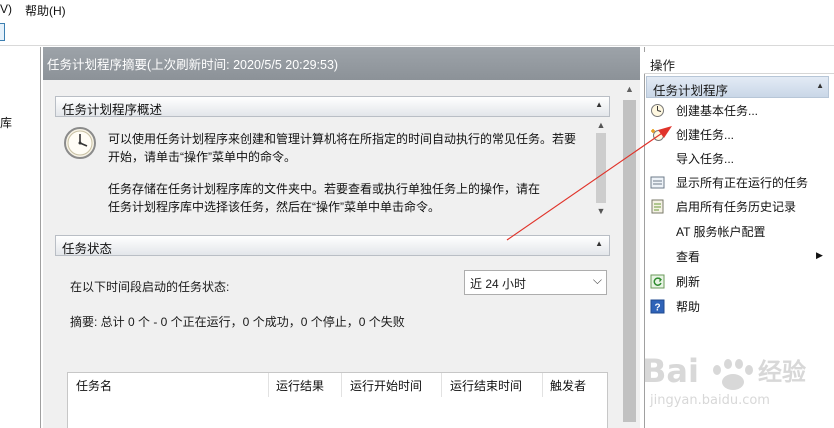  Describe the element at coordinates (150, 287) in the screenshot. I see `period-label: 在以下时间段启动的任务状态:` at that location.